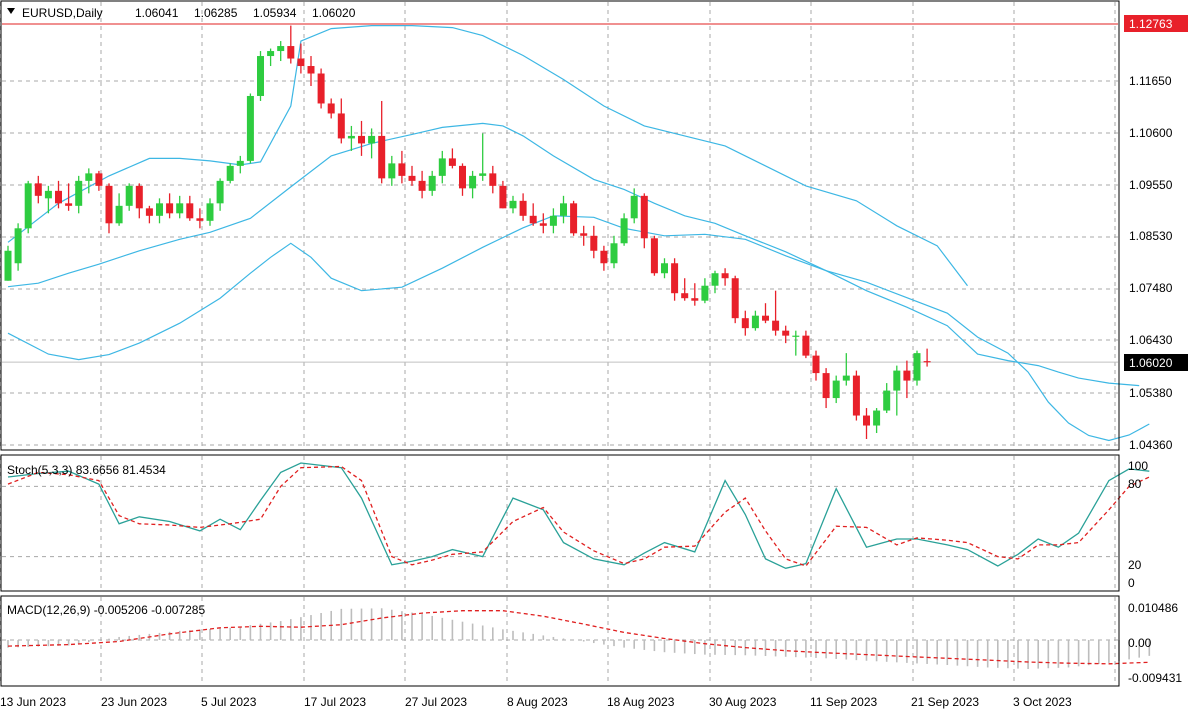 The width and height of the screenshot is (1200, 713). I want to click on price-tick: 1.08530, so click(1151, 236).